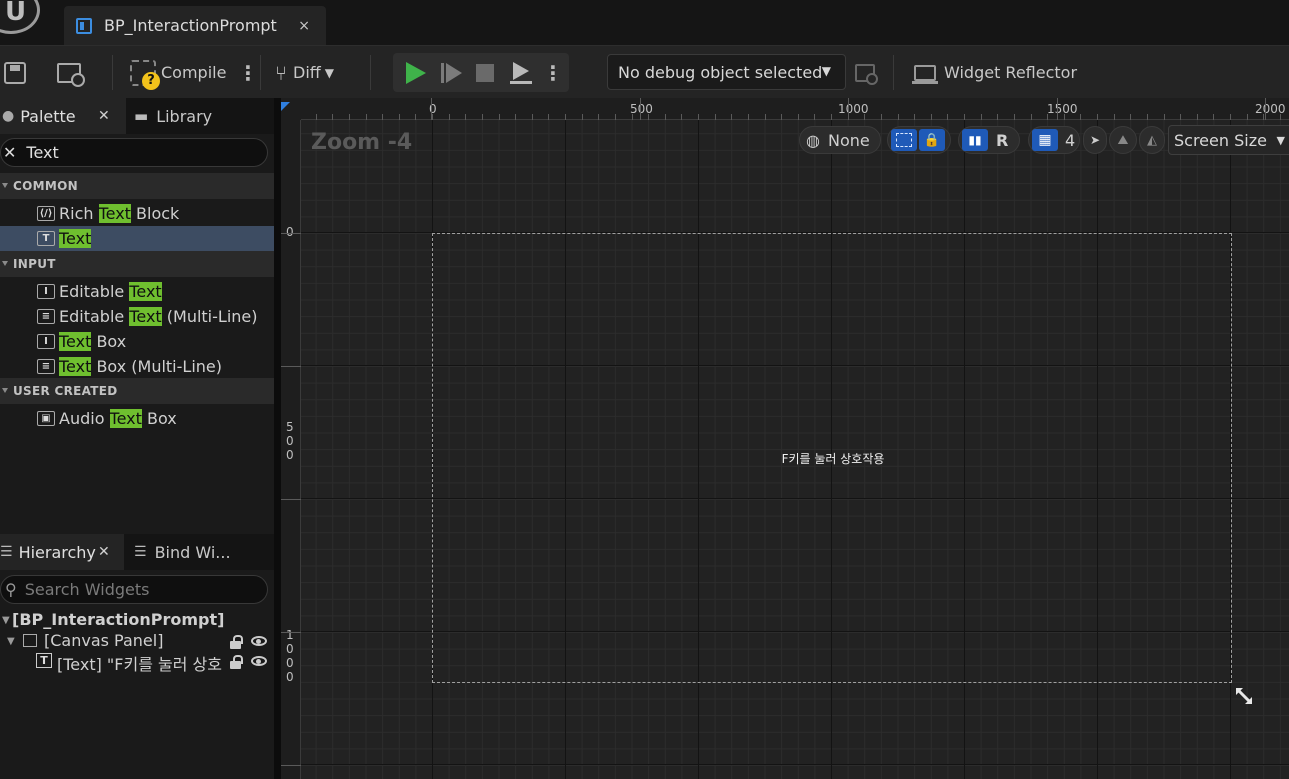 This screenshot has height=779, width=1289. I want to click on play-button, so click(416, 72).